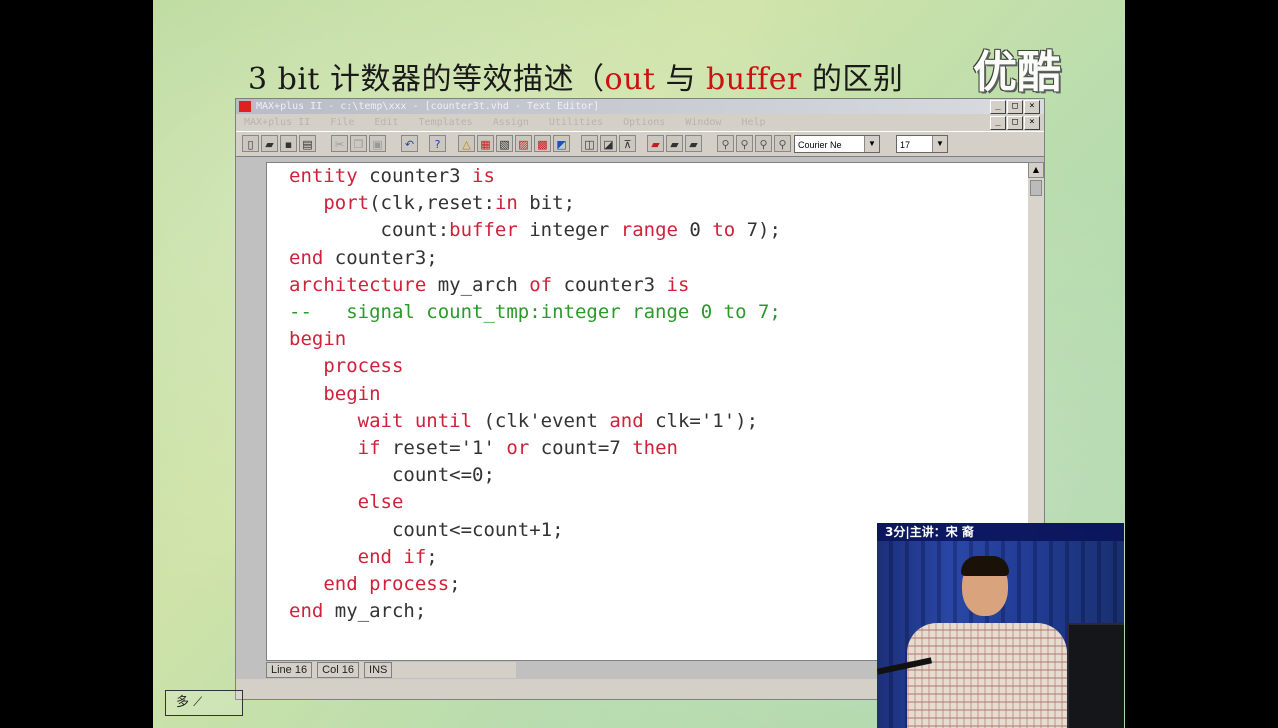  I want to click on cut-icon: ✂, so click(339, 143).